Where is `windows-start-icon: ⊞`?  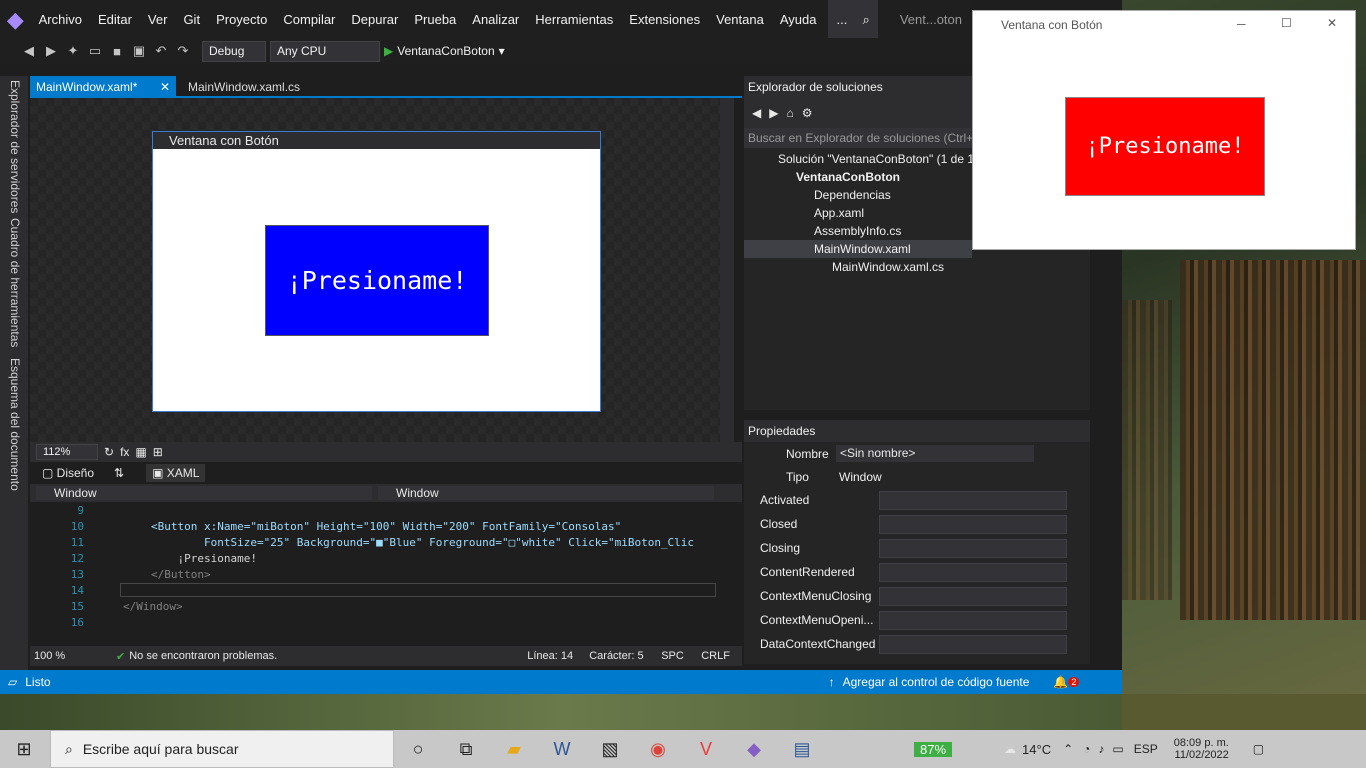
windows-start-icon: ⊞ is located at coordinates (24, 749).